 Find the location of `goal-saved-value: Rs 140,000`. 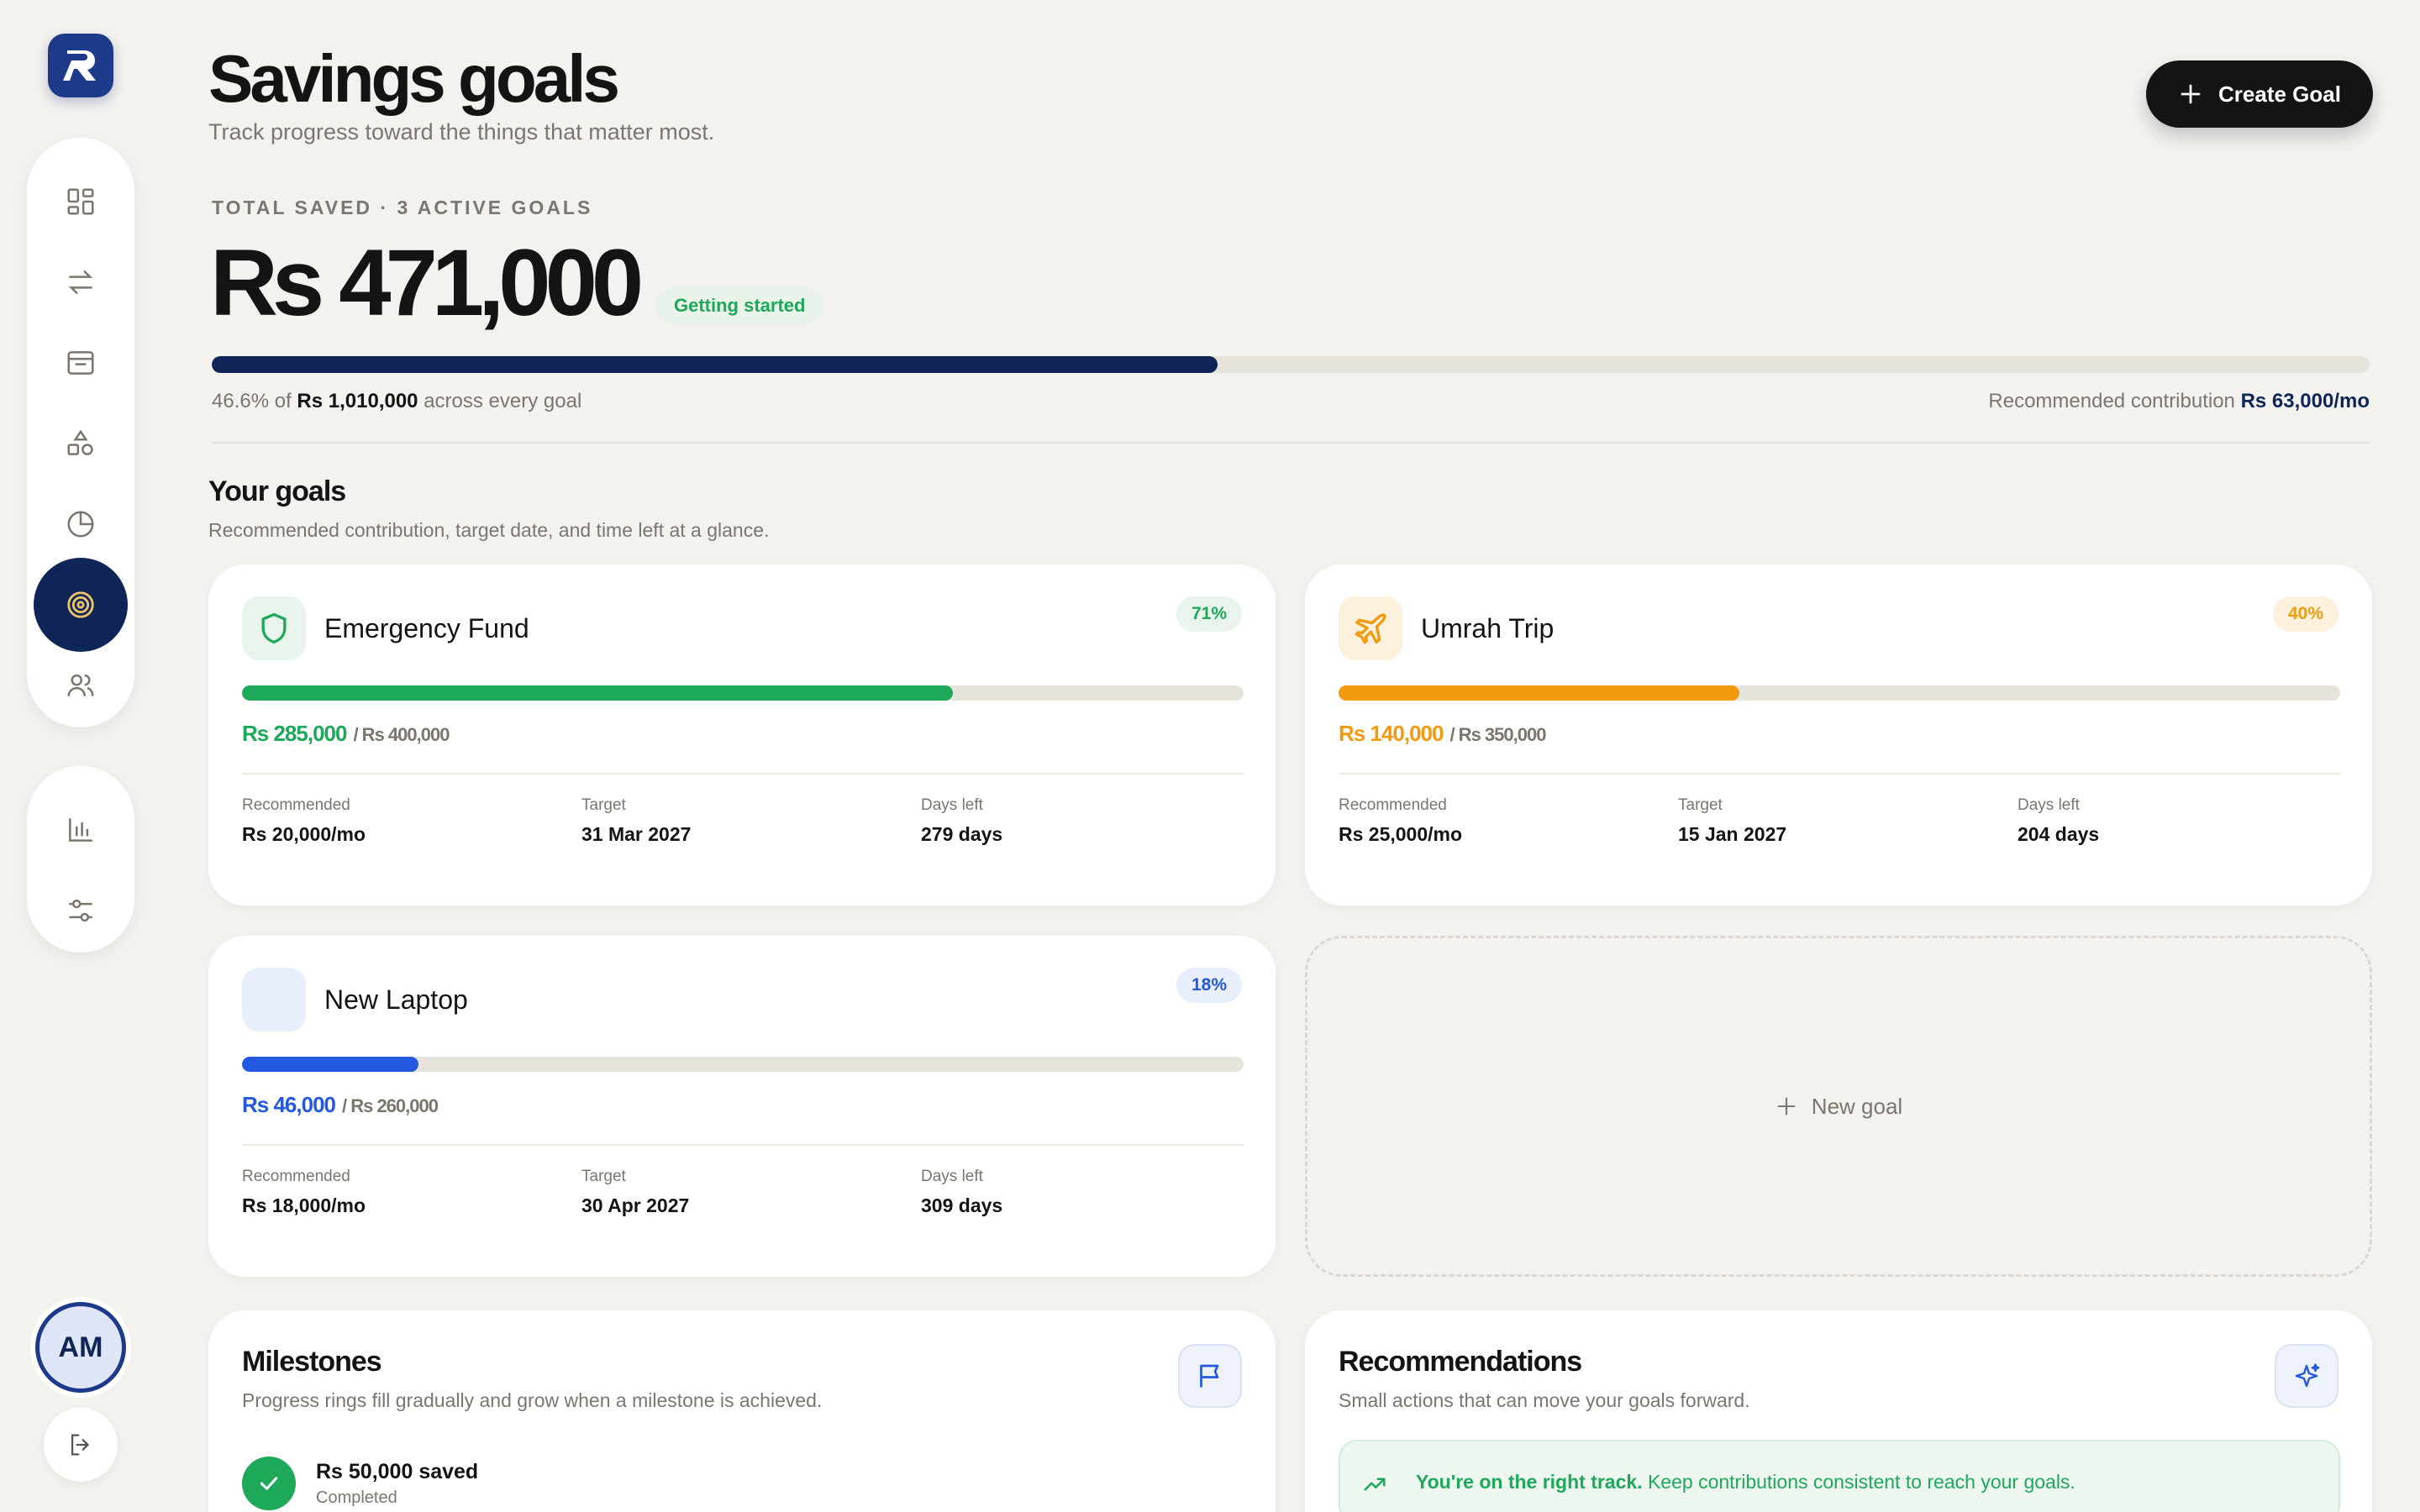

goal-saved-value: Rs 140,000 is located at coordinates (1391, 733).